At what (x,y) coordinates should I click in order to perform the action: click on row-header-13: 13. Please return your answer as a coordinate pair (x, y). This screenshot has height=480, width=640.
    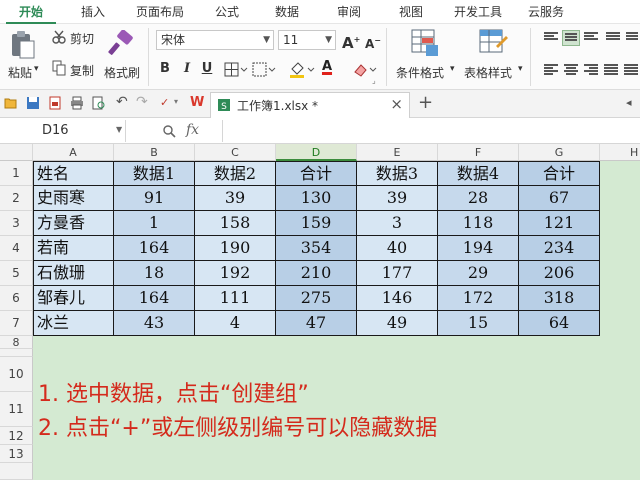
    Looking at the image, I should click on (16, 454).